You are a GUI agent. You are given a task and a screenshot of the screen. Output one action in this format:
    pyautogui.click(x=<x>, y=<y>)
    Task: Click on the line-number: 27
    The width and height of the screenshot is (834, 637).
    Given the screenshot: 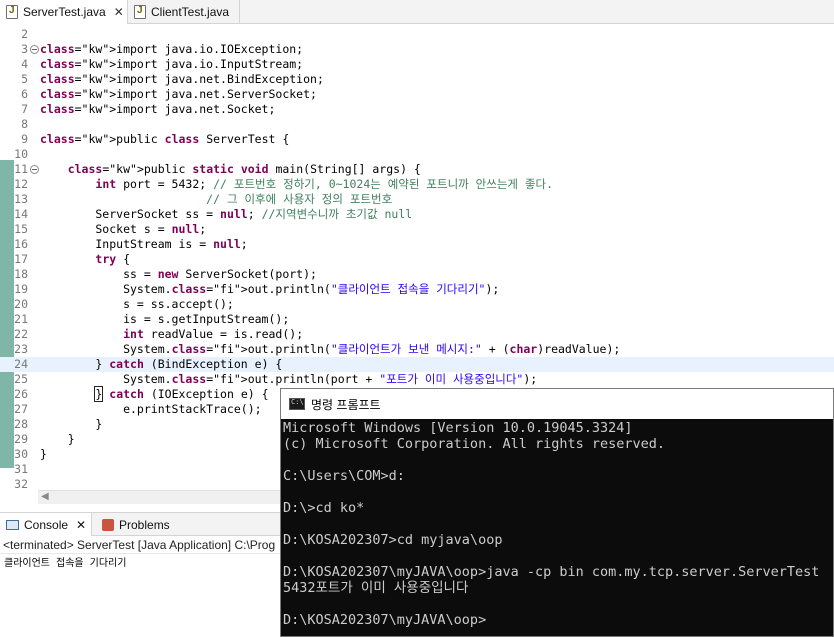 What is the action you would take?
    pyautogui.click(x=21, y=409)
    